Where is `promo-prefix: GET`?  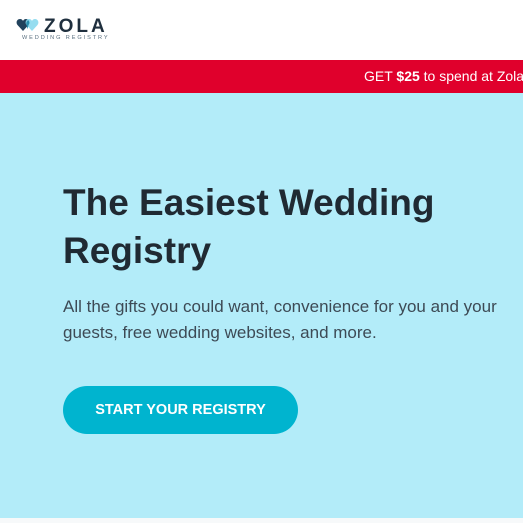 promo-prefix: GET is located at coordinates (378, 76).